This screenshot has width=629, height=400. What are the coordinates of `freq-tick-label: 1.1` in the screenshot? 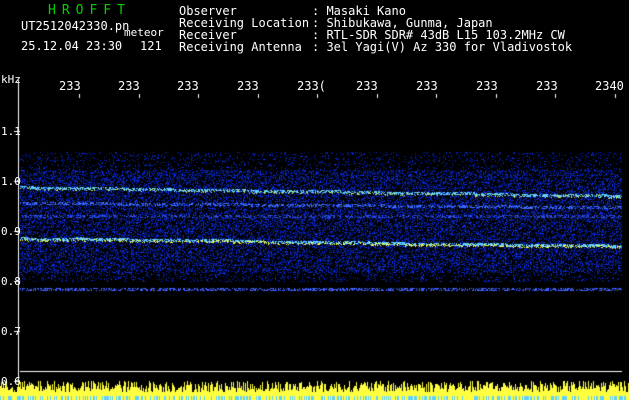 It's located at (11, 131).